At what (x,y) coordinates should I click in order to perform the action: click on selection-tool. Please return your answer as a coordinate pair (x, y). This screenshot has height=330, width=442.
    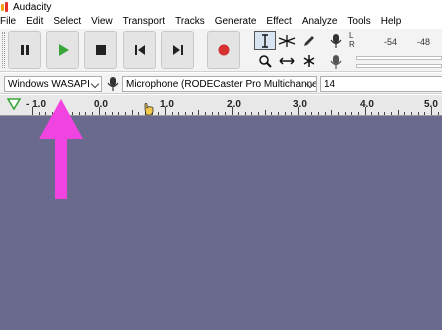
    Looking at the image, I should click on (265, 40).